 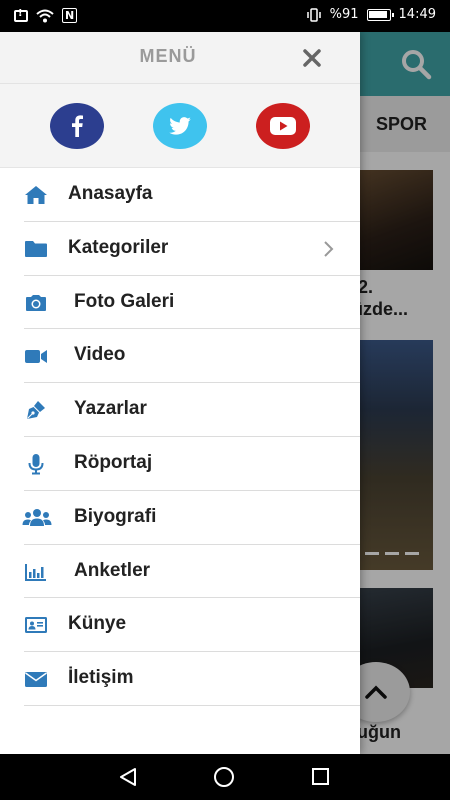 I want to click on microphone-icon, so click(x=36, y=464).